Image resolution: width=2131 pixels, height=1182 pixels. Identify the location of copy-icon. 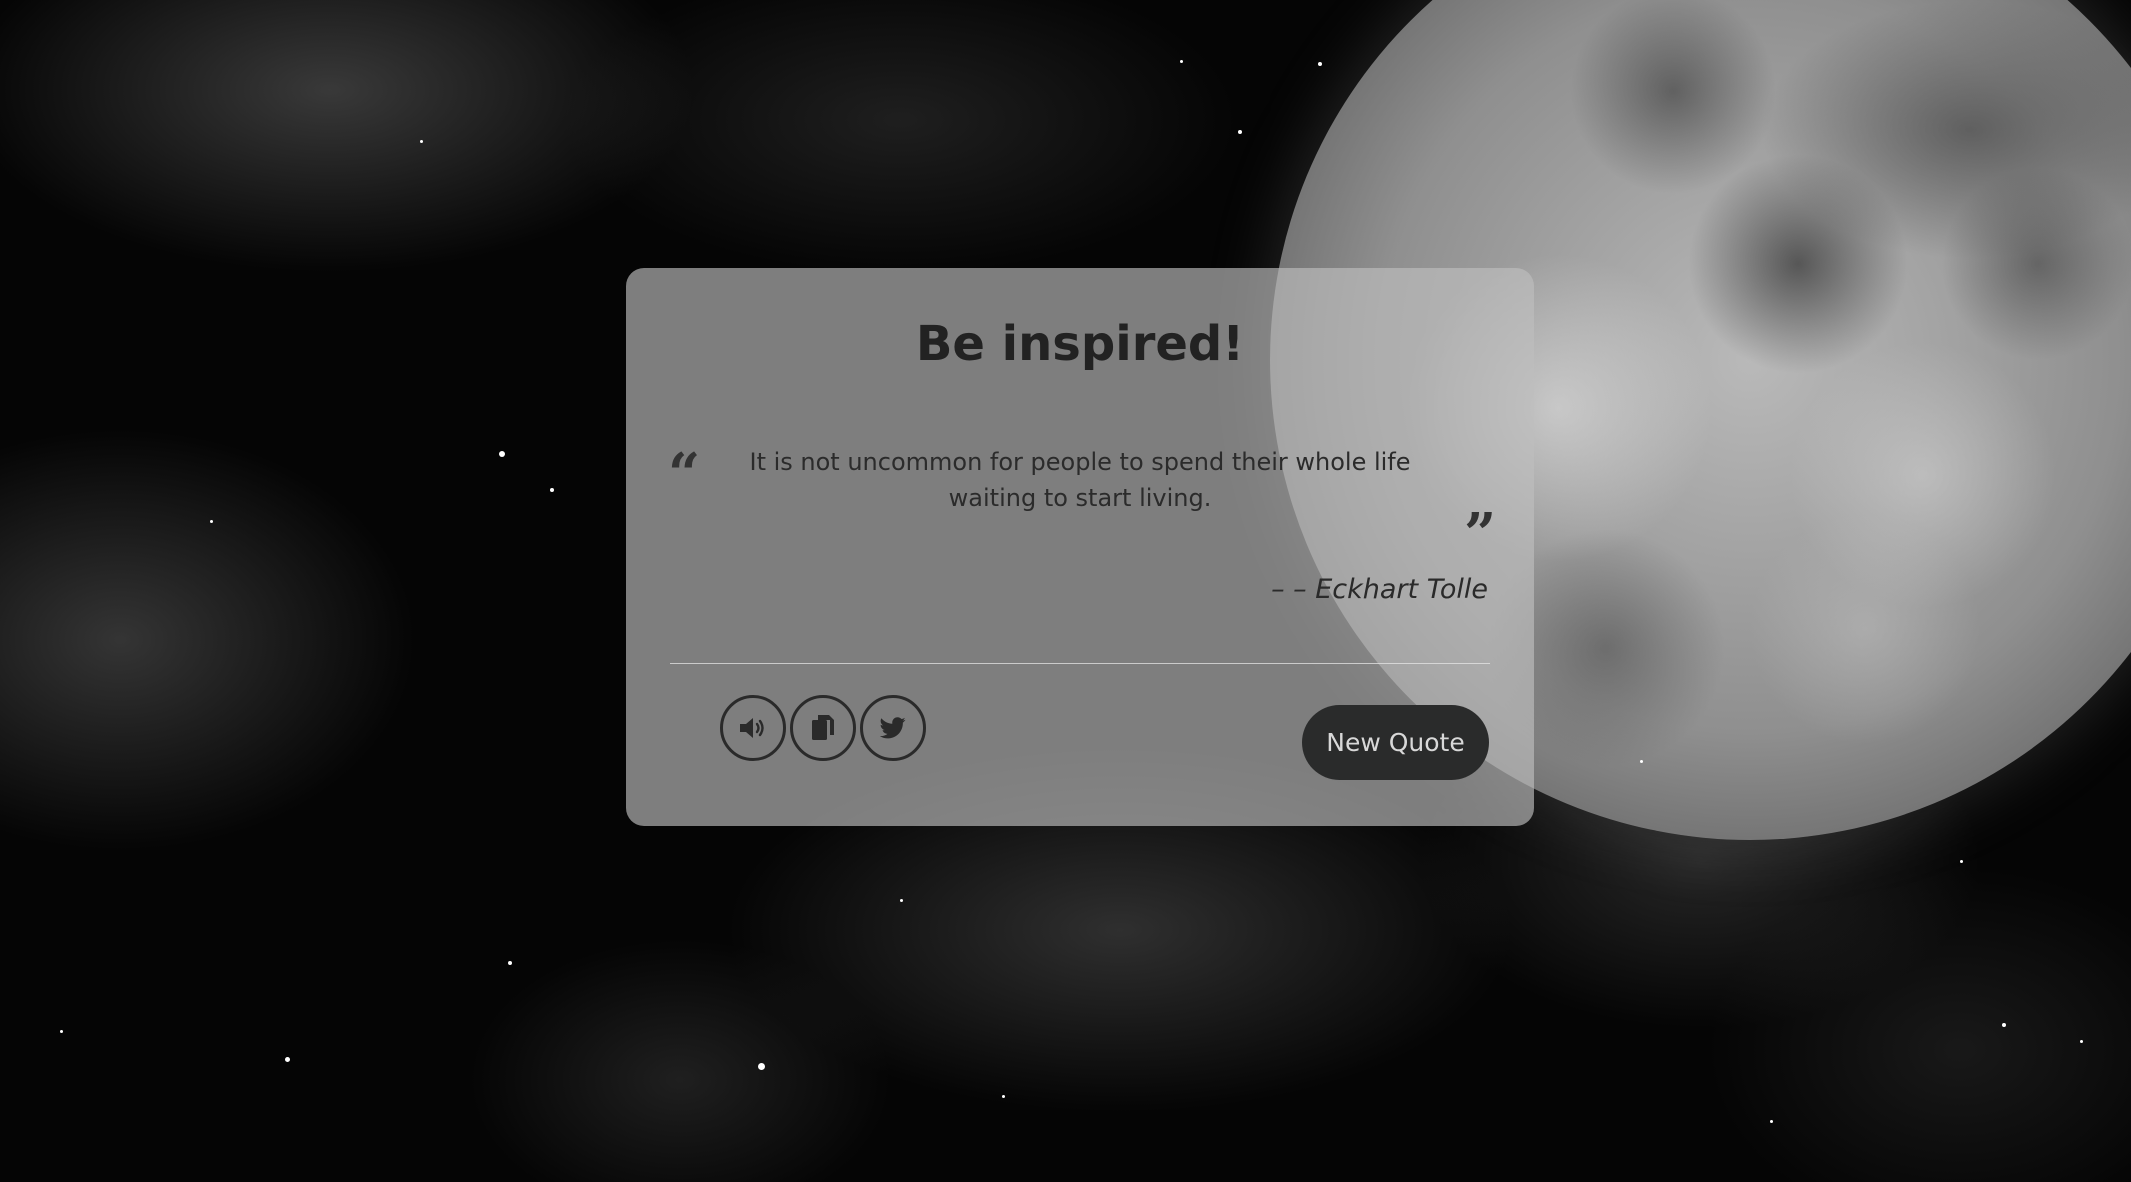
(823, 727).